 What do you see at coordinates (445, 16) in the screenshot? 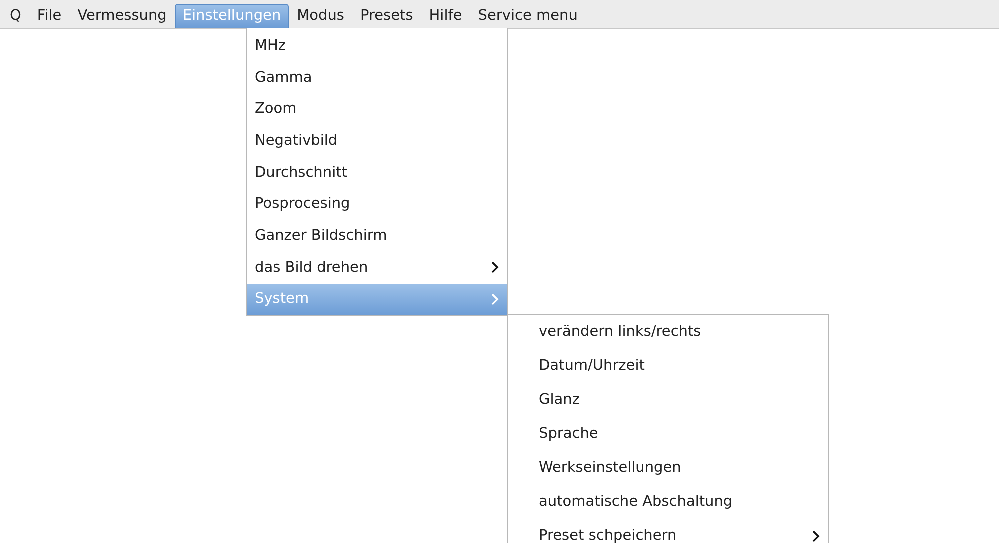
I see `menu-title: Hilfe` at bounding box center [445, 16].